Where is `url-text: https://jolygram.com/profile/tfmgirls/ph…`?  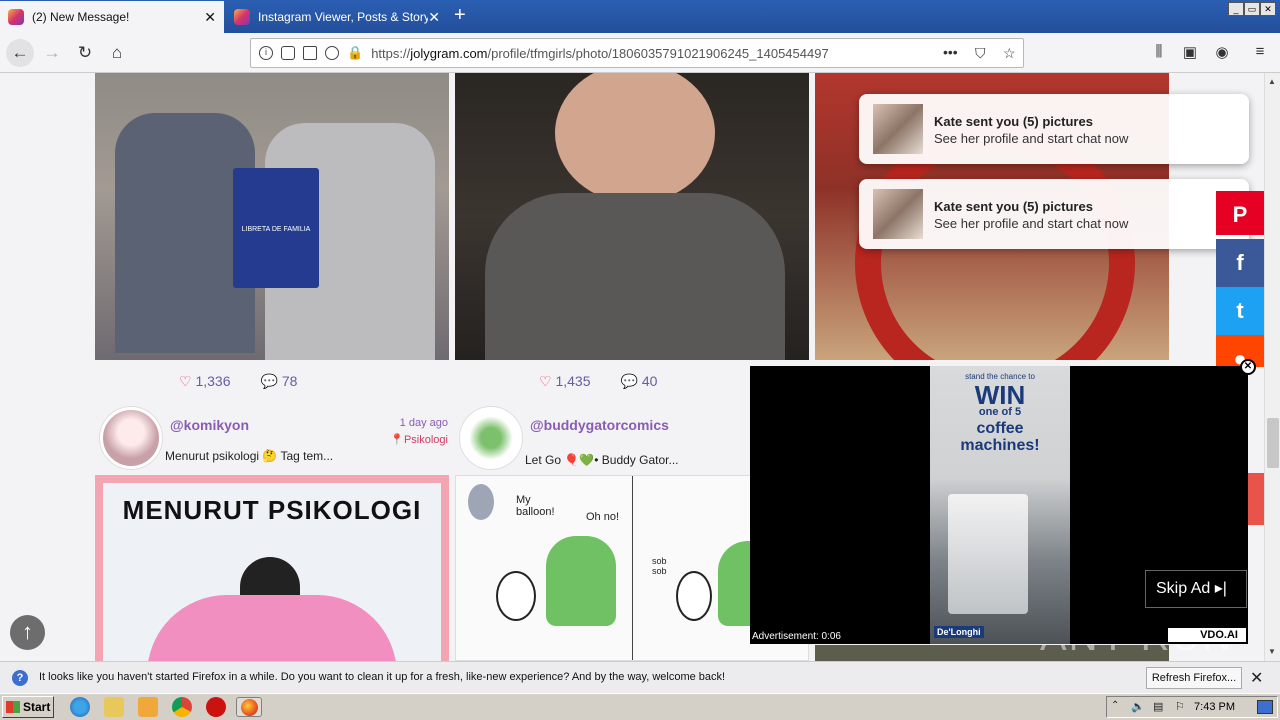
url-text: https://jolygram.com/profile/tfmgirls/ph… is located at coordinates (600, 53).